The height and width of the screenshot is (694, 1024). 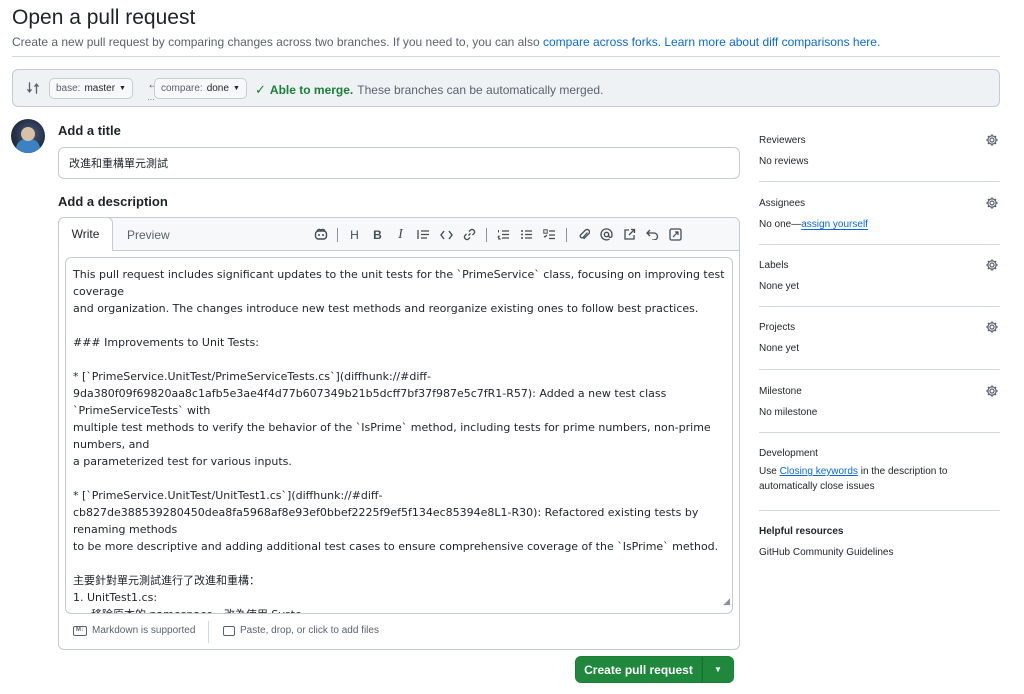 What do you see at coordinates (469, 234) in the screenshot?
I see `link-icon` at bounding box center [469, 234].